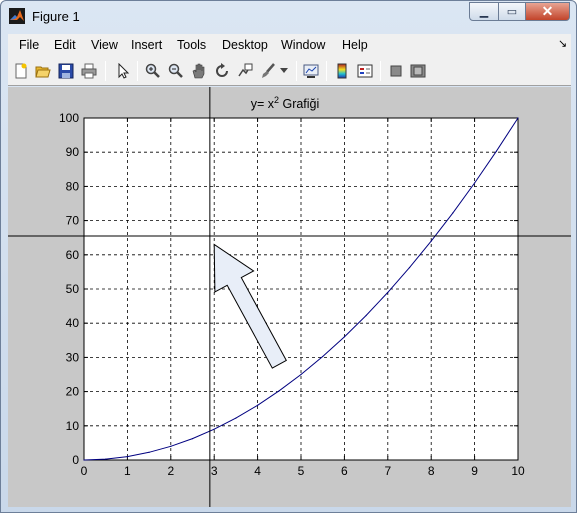 The height and width of the screenshot is (513, 577). What do you see at coordinates (73, 152) in the screenshot?
I see `y-tick-label: 90` at bounding box center [73, 152].